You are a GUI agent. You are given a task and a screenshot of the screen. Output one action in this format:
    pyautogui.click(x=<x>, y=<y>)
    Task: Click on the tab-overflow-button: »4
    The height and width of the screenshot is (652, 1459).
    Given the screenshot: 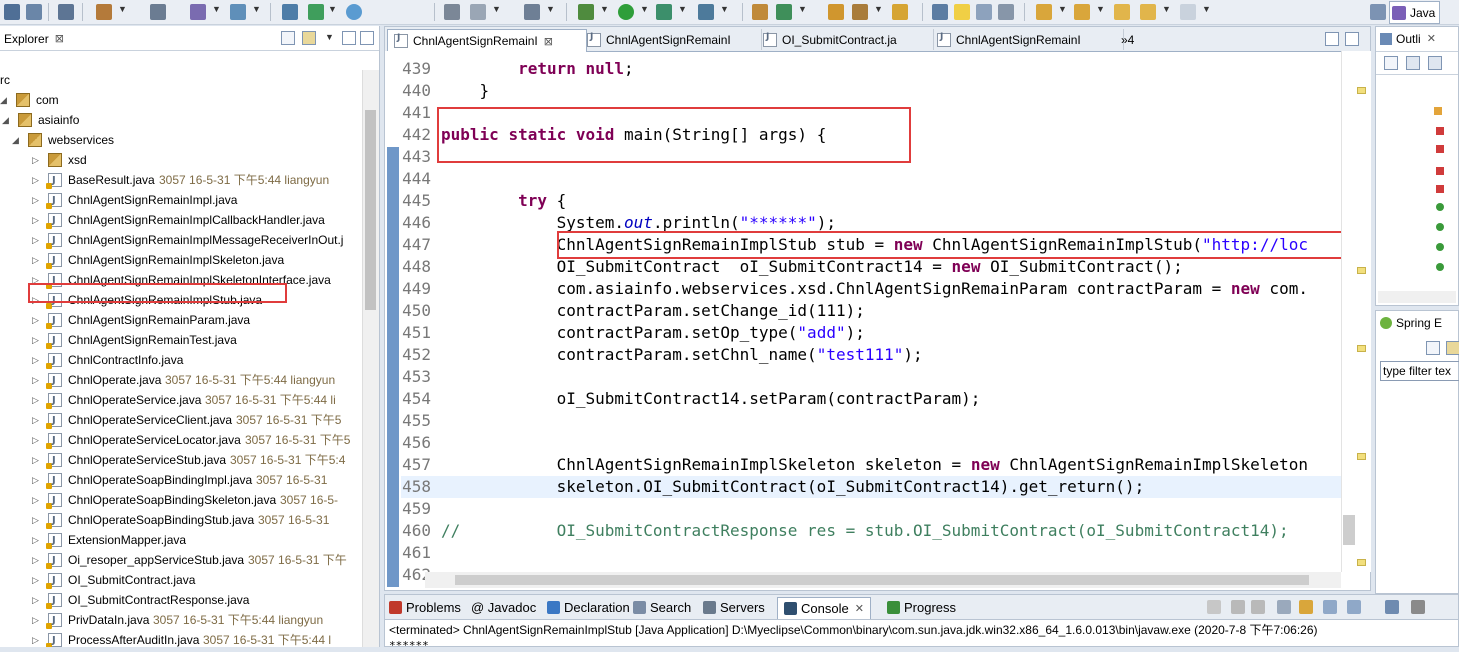 What is the action you would take?
    pyautogui.click(x=1127, y=39)
    